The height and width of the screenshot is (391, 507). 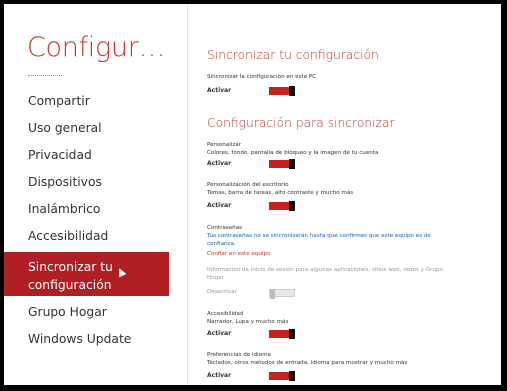 What do you see at coordinates (282, 376) in the screenshot?
I see `language-toggle` at bounding box center [282, 376].